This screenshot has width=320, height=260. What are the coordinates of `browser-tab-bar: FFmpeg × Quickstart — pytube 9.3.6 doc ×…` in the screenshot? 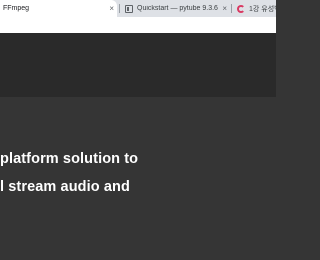 It's located at (138, 16).